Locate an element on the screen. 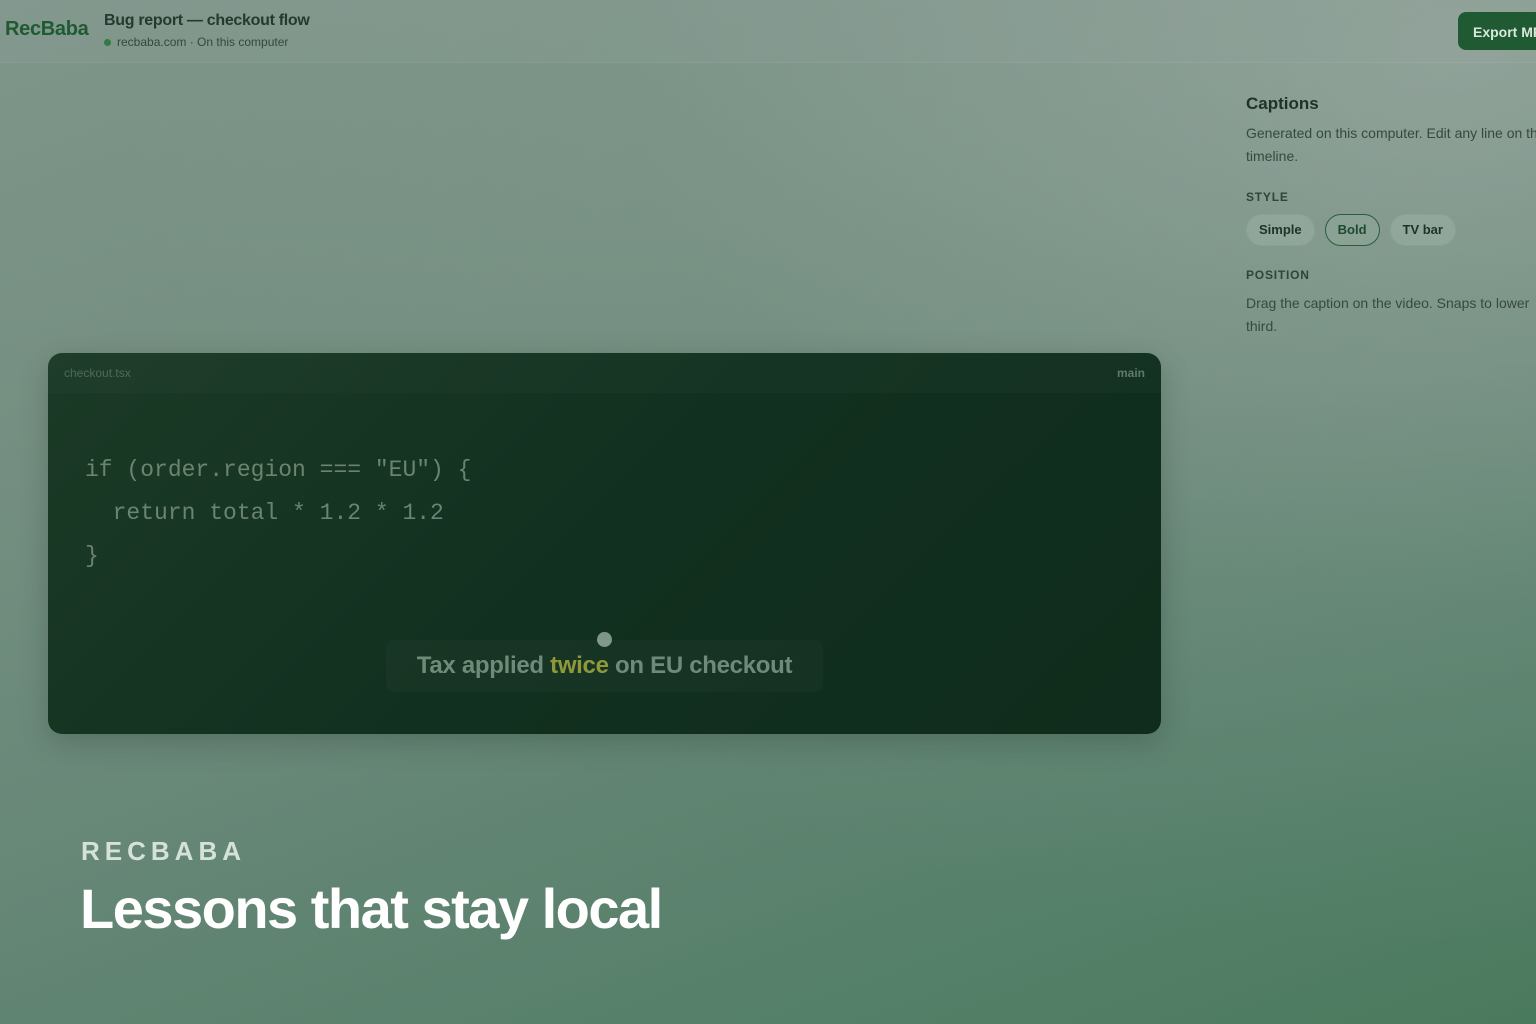 Image resolution: width=1536 pixels, height=1024 pixels. document-subtitle: recbaba.com · On this computer is located at coordinates (196, 42).